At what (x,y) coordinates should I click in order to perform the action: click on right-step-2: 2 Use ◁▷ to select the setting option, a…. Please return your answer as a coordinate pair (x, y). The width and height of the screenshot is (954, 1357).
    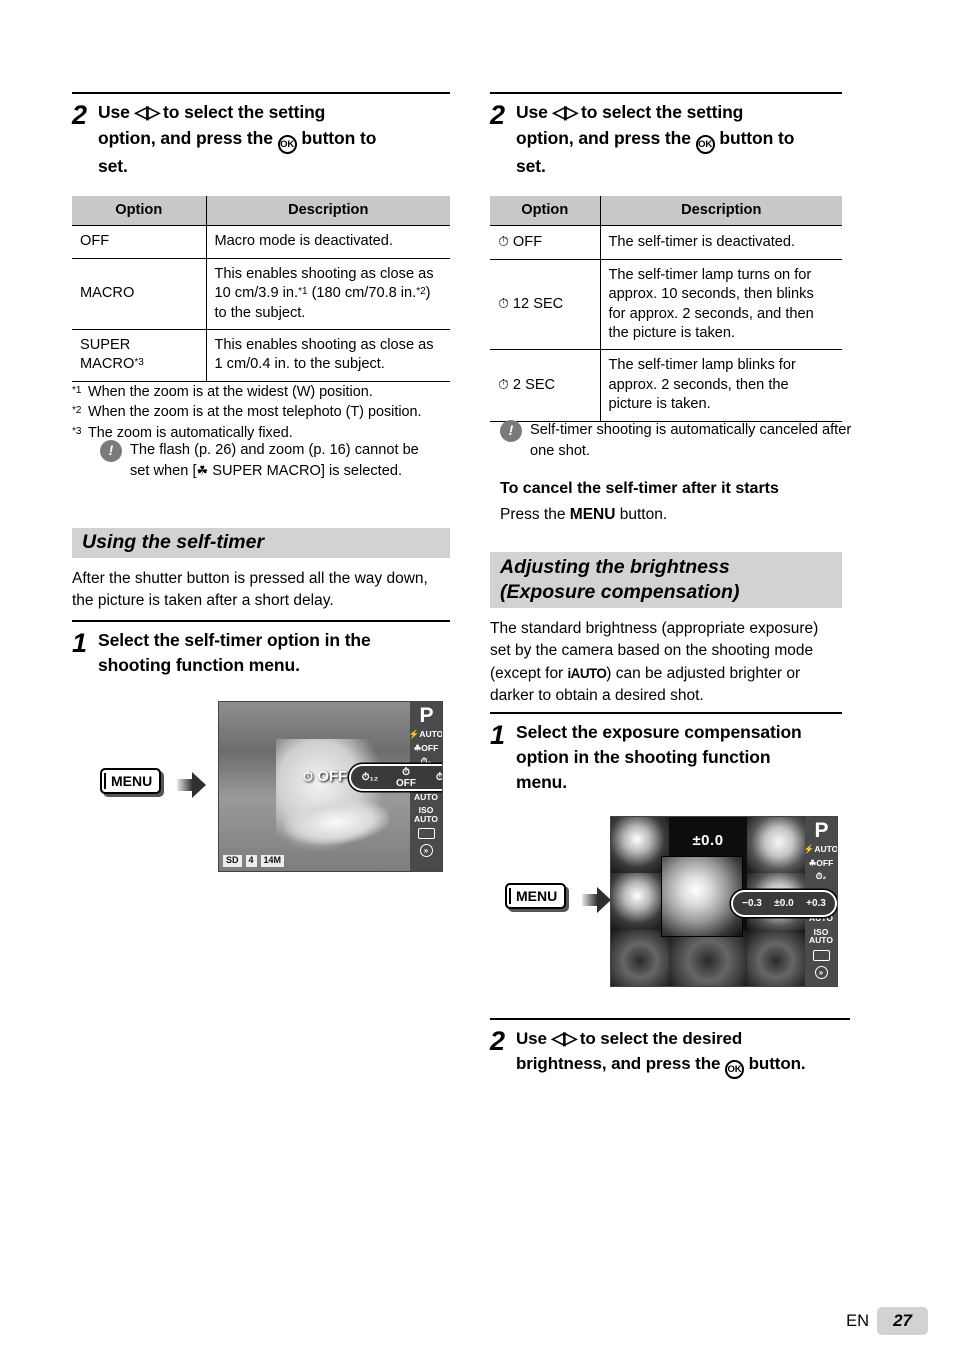
    Looking at the image, I should click on (666, 135).